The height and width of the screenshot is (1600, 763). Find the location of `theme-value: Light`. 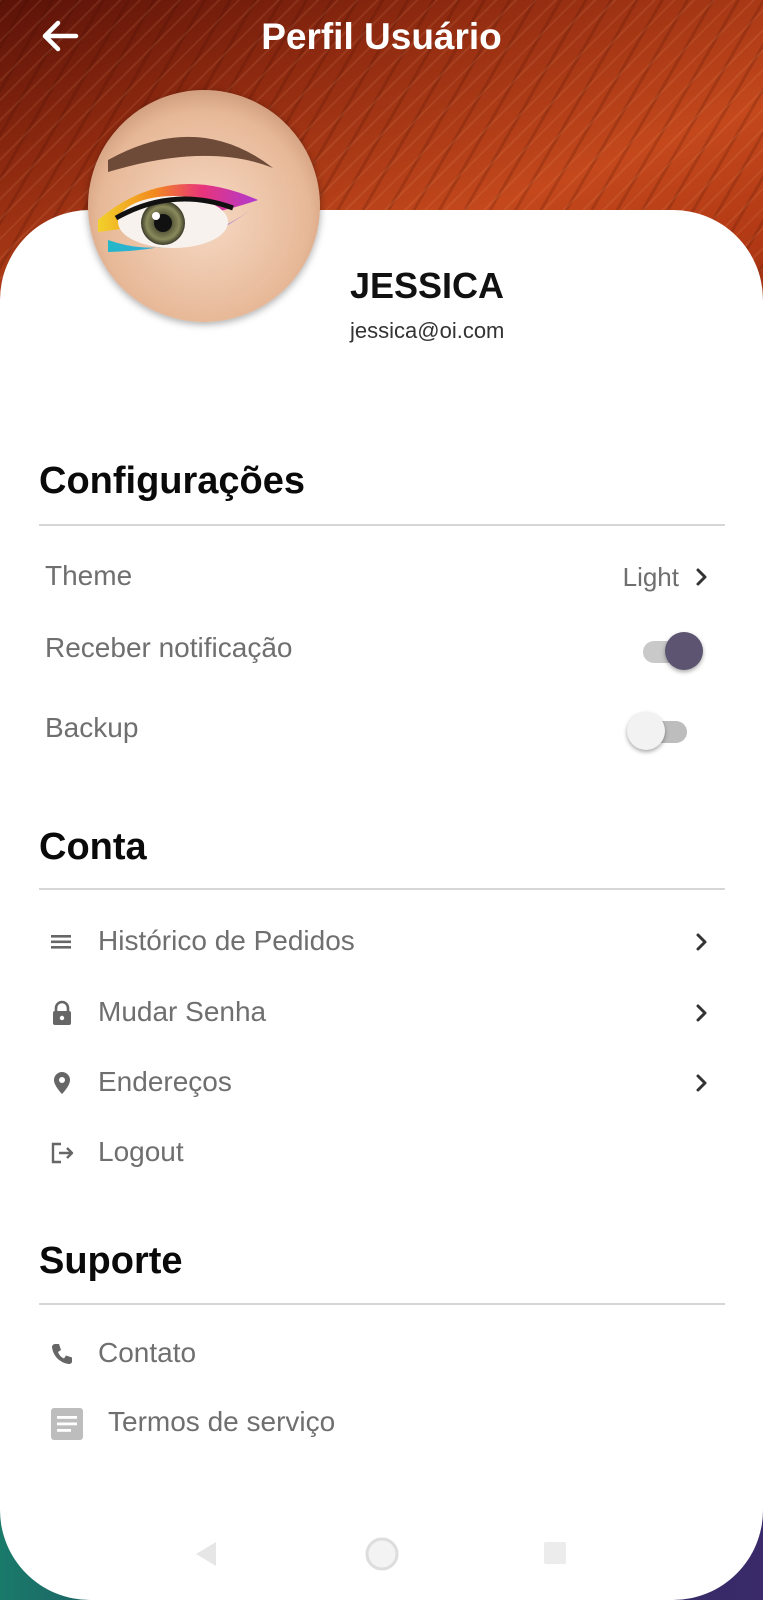

theme-value: Light is located at coordinates (650, 577).